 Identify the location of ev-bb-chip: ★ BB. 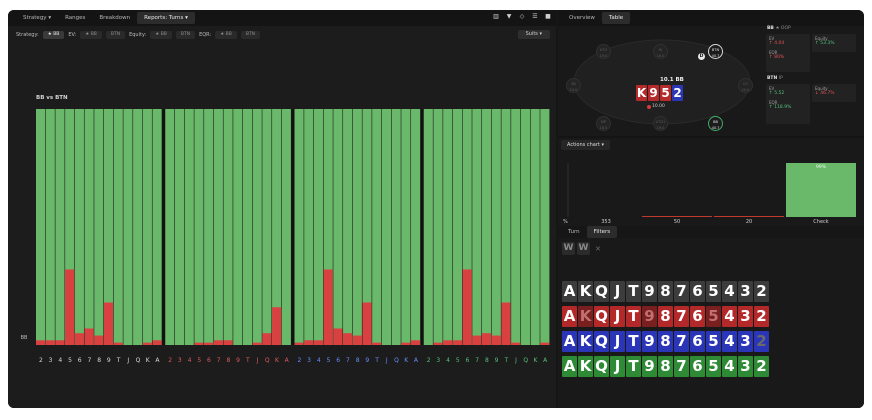
(91, 34).